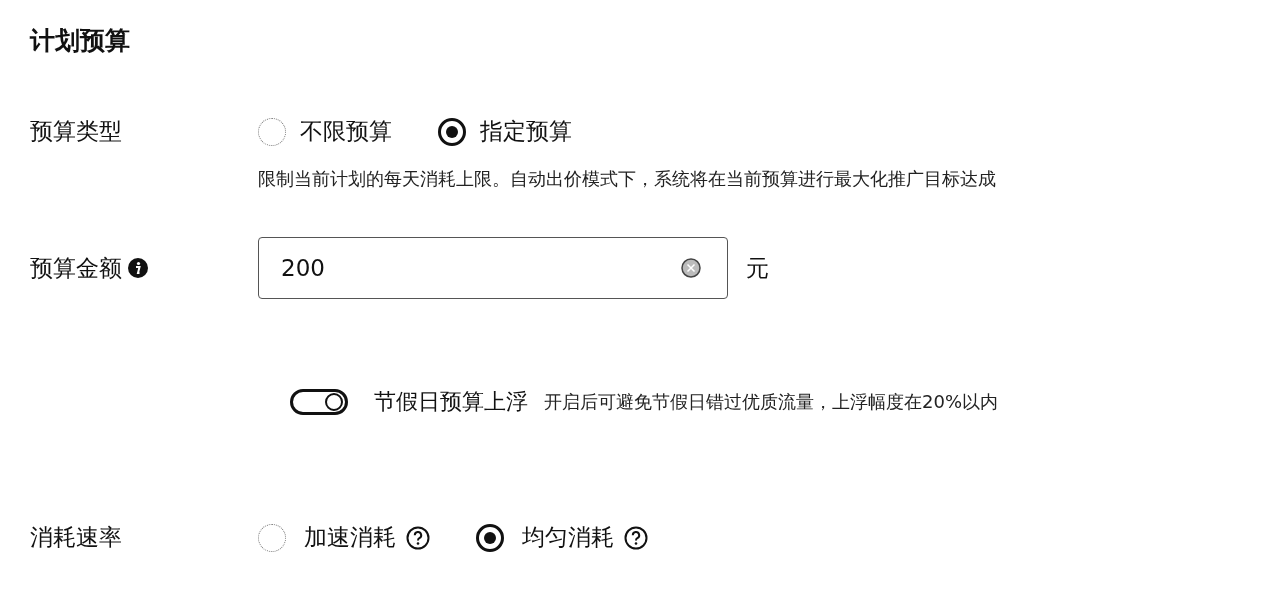  Describe the element at coordinates (493, 268) in the screenshot. I see `budget-input: 200` at that location.